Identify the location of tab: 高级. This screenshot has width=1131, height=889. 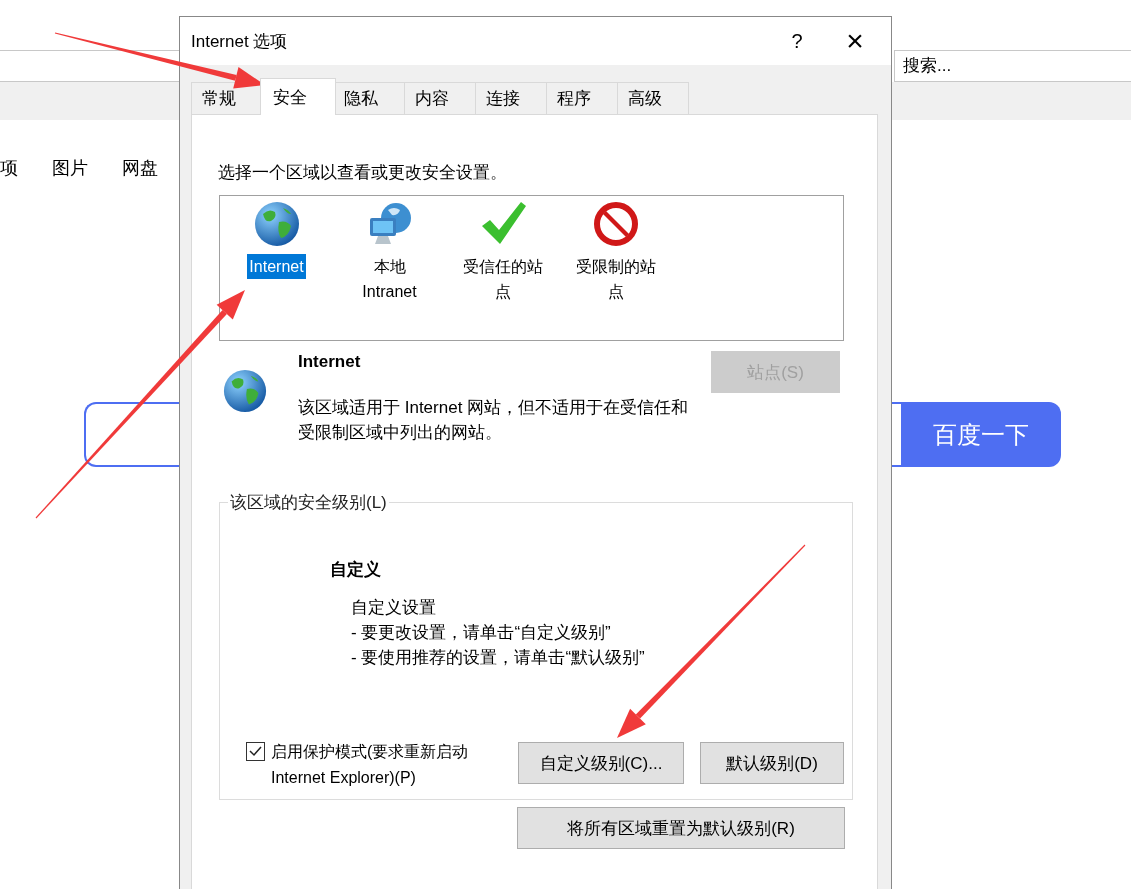
(653, 98).